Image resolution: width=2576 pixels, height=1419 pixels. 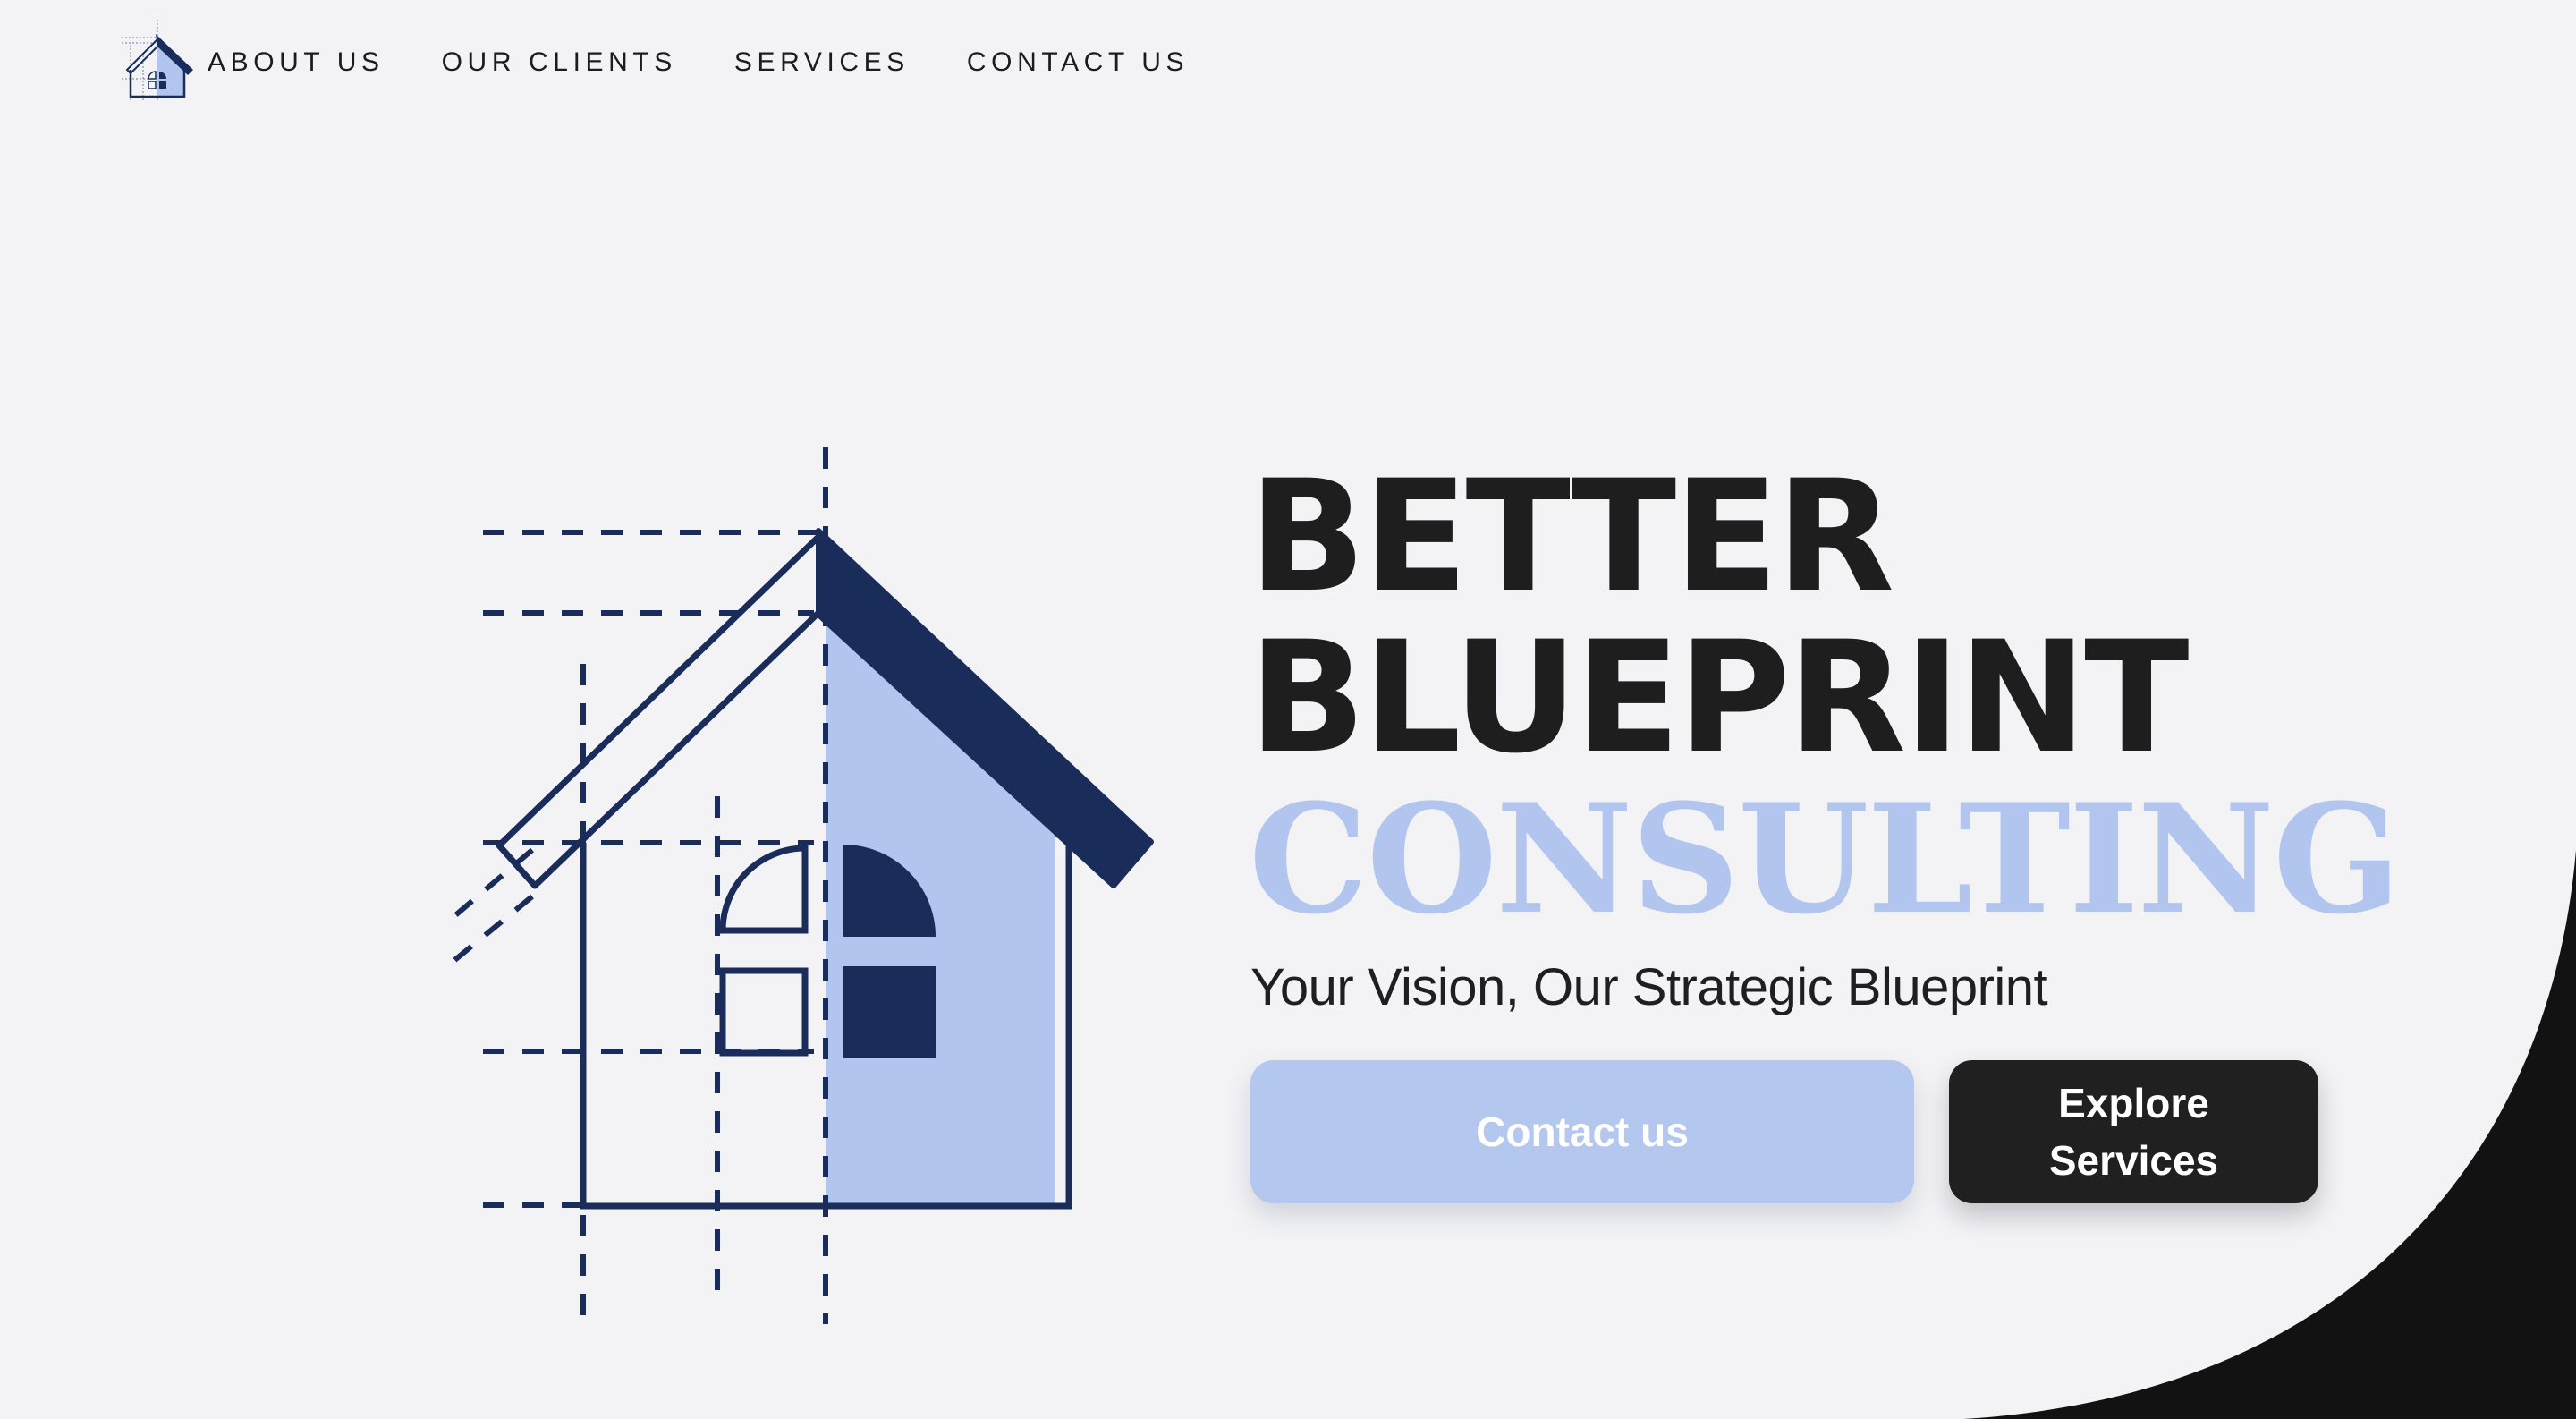 I want to click on nav-about-us: ABOUT US, so click(x=296, y=63).